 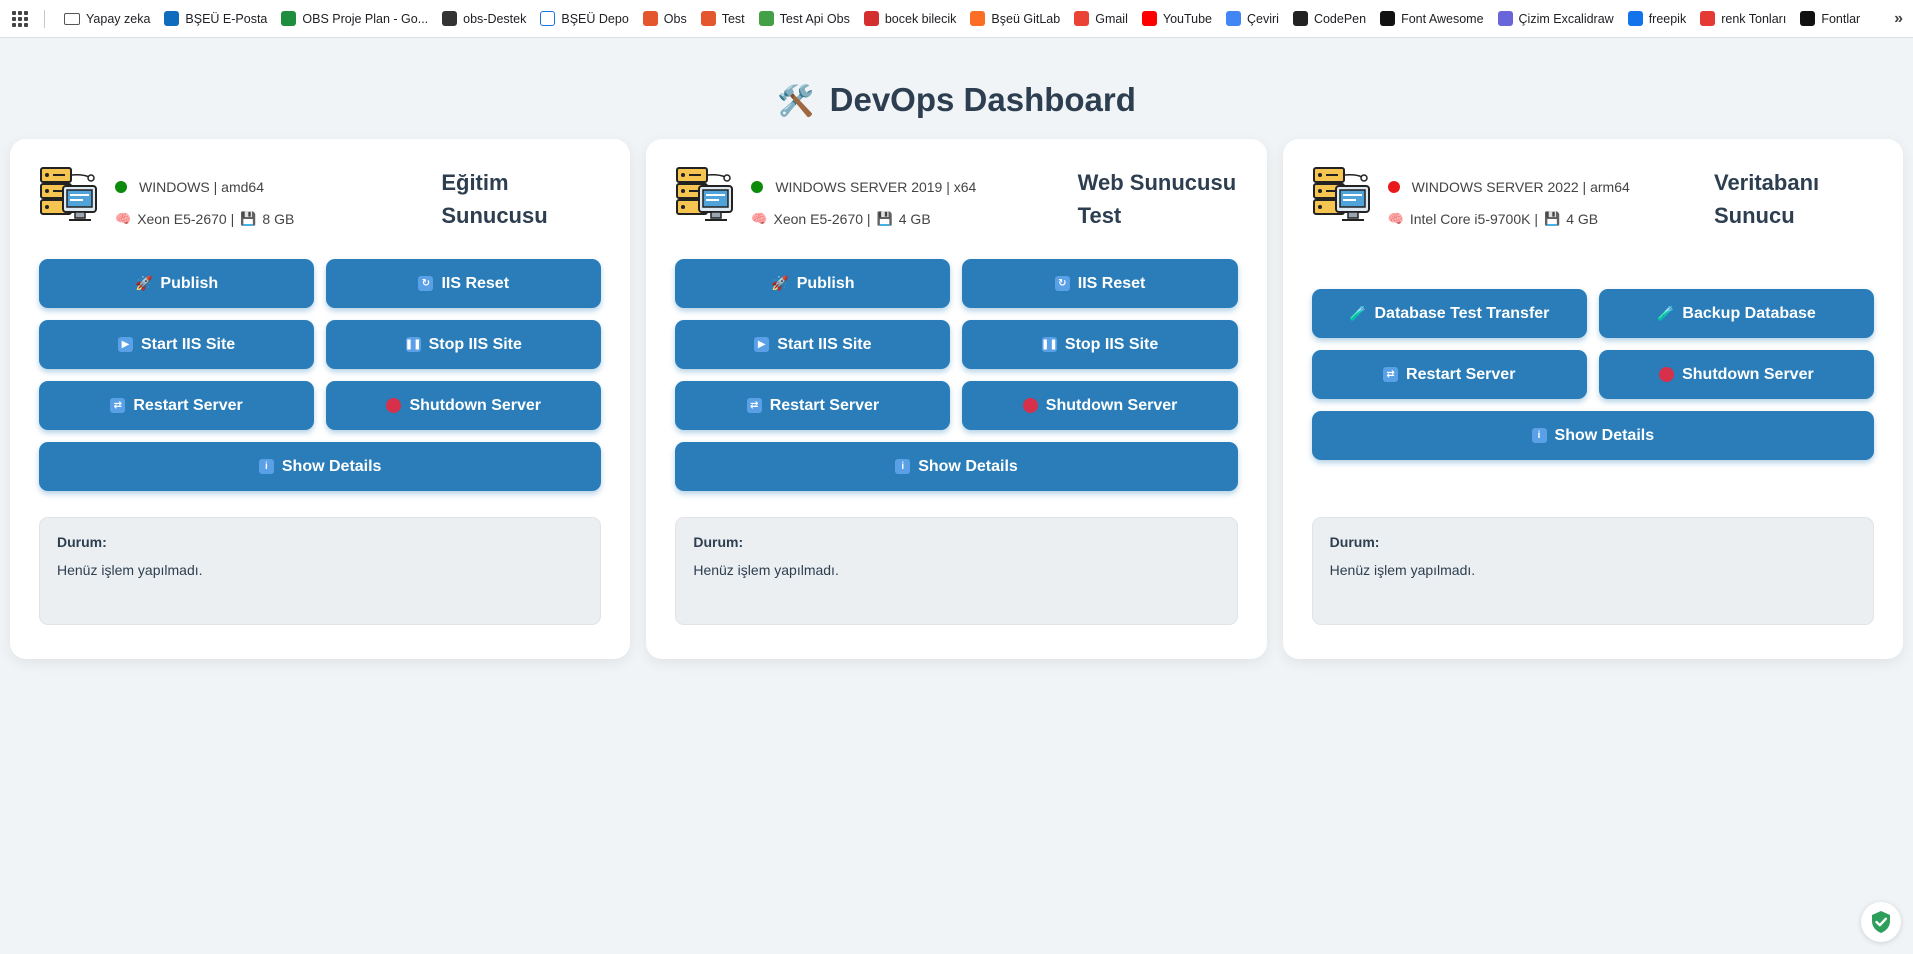 What do you see at coordinates (1062, 283) in the screenshot?
I see `refresh-icon: ↻` at bounding box center [1062, 283].